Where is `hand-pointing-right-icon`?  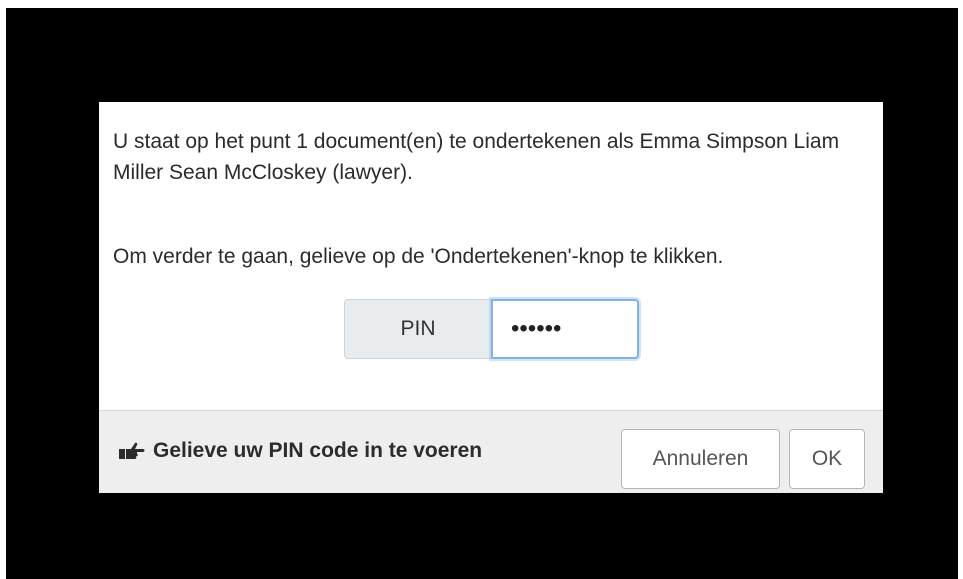 hand-pointing-right-icon is located at coordinates (131, 451).